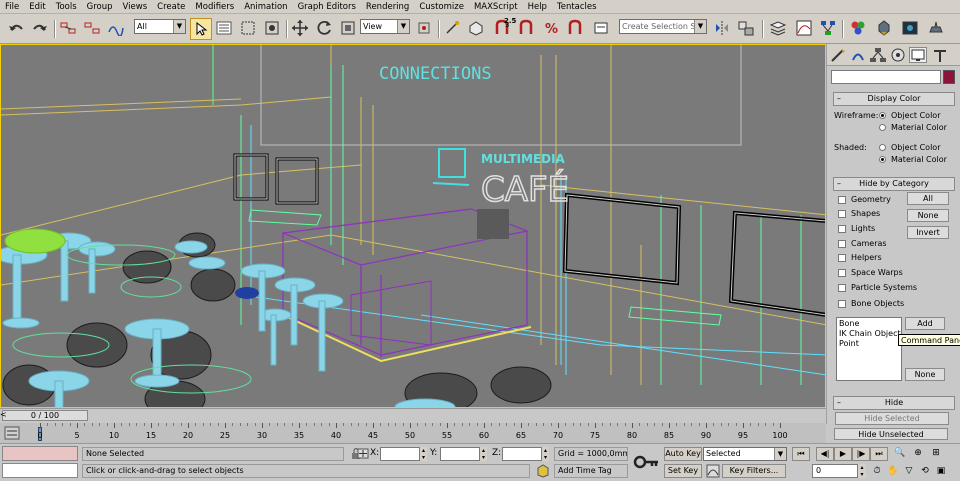 The width and height of the screenshot is (960, 481). What do you see at coordinates (936, 28) in the screenshot?
I see `quick-render-icon` at bounding box center [936, 28].